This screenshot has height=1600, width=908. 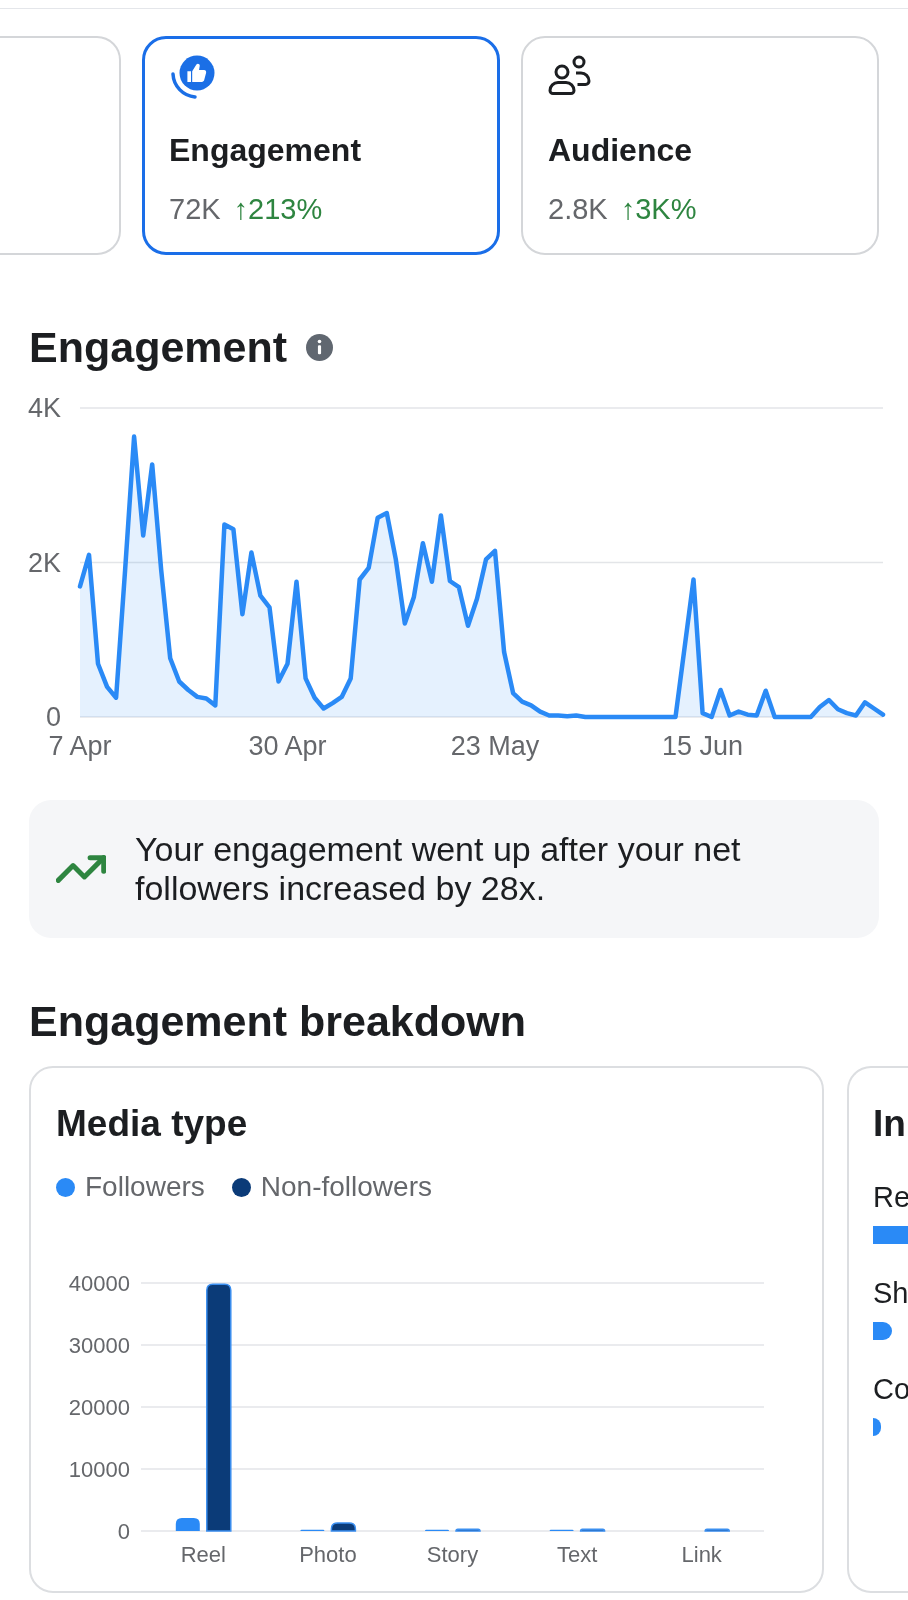 I want to click on trend-up-icon, so click(x=81, y=869).